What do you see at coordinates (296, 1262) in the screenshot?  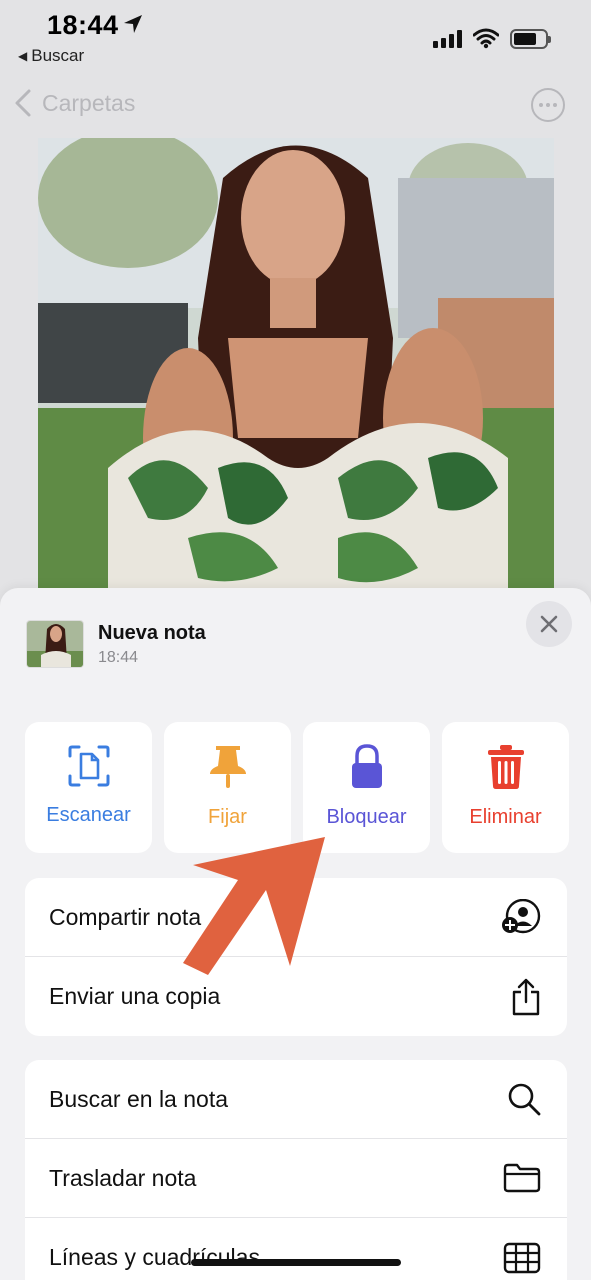 I see `home-indicator` at bounding box center [296, 1262].